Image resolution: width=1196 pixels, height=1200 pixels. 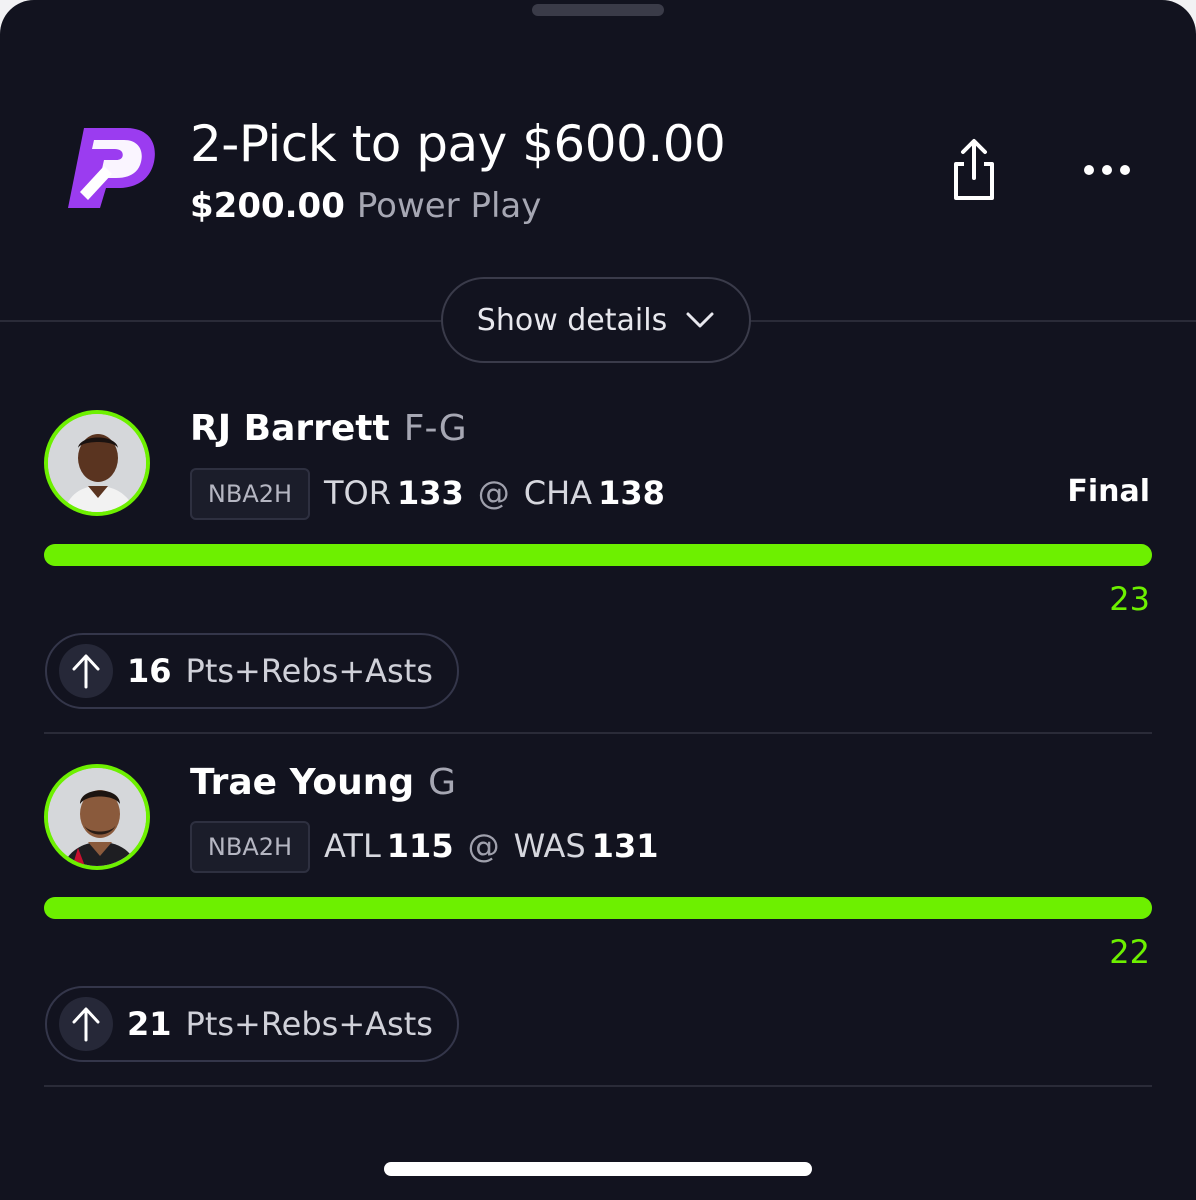 I want to click on away-score: 115, so click(x=420, y=846).